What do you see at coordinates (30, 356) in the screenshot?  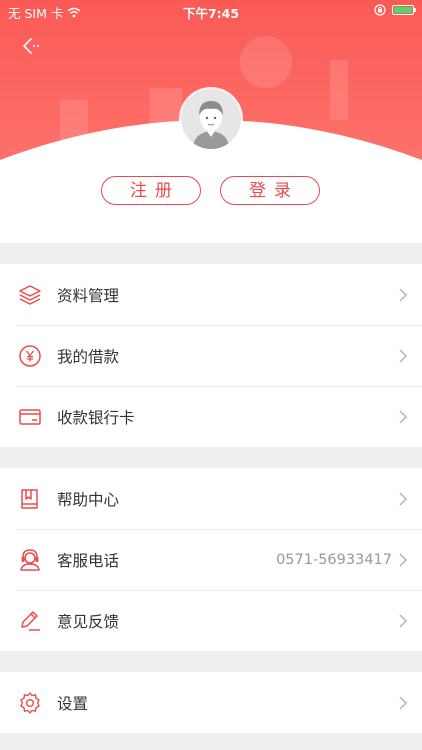 I see `yuan-coin-icon` at bounding box center [30, 356].